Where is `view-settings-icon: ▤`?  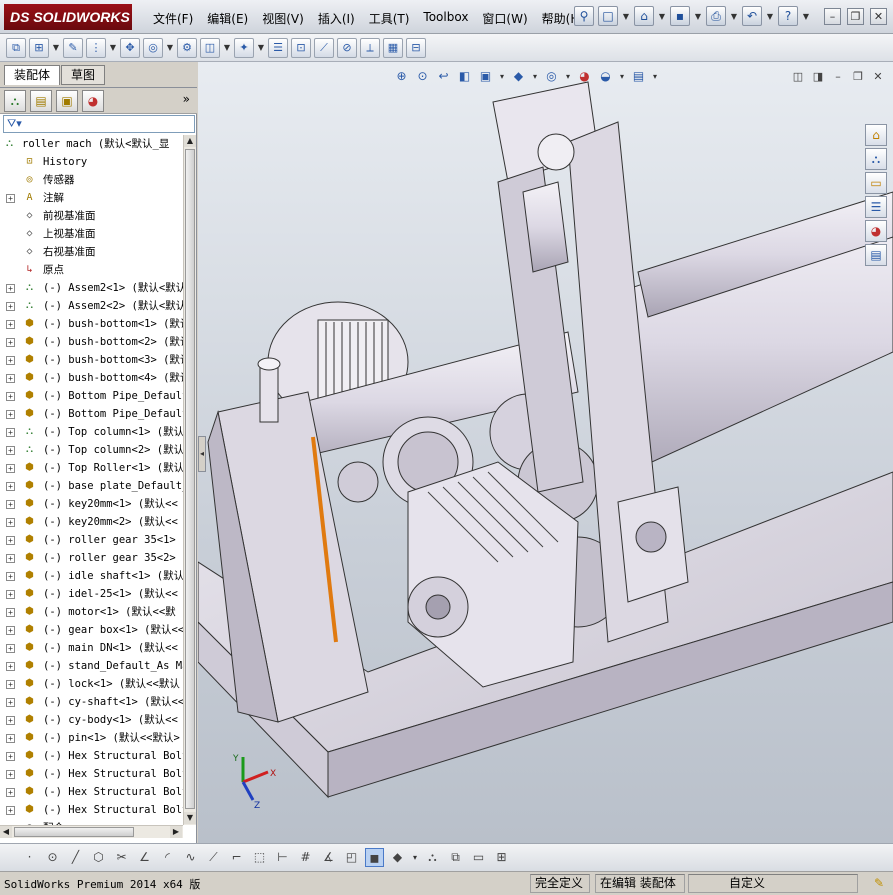
view-settings-icon: ▤ is located at coordinates (638, 76).